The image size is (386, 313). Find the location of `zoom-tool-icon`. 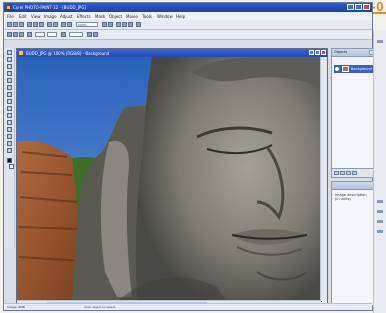

zoom-tool-icon is located at coordinates (9, 80).